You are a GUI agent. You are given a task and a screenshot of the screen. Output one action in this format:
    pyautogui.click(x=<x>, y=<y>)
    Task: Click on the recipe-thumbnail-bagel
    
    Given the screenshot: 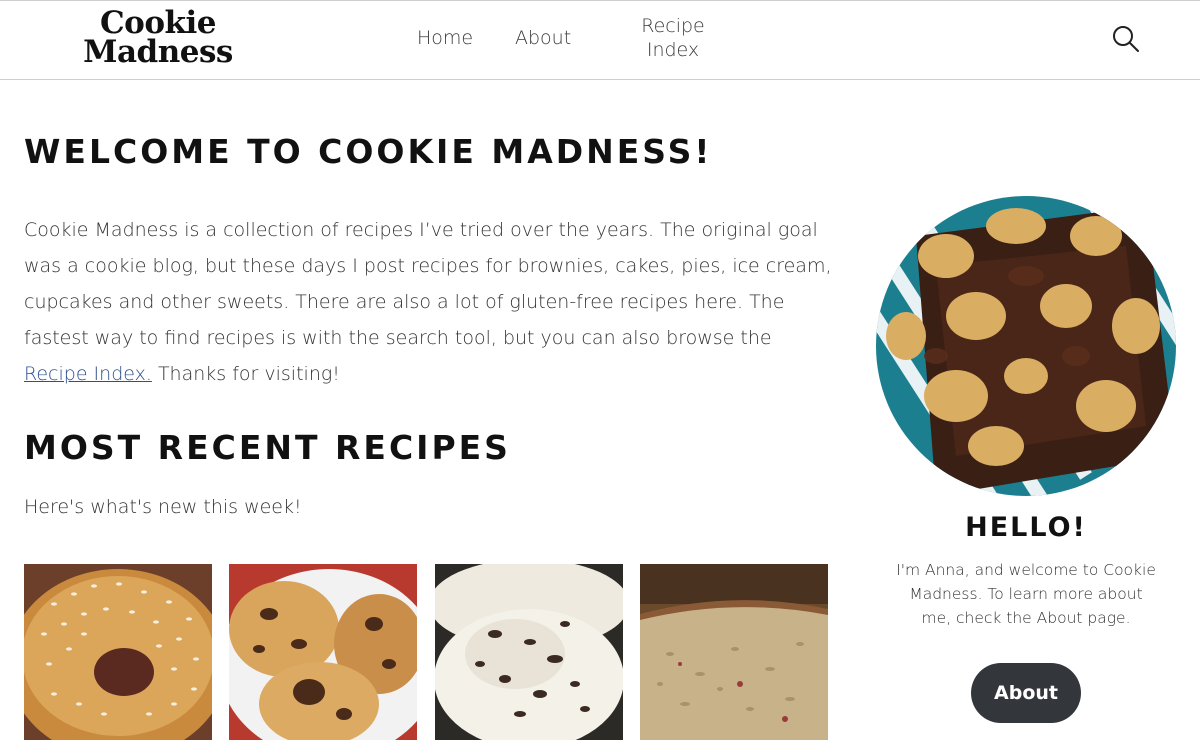 What is the action you would take?
    pyautogui.click(x=118, y=652)
    